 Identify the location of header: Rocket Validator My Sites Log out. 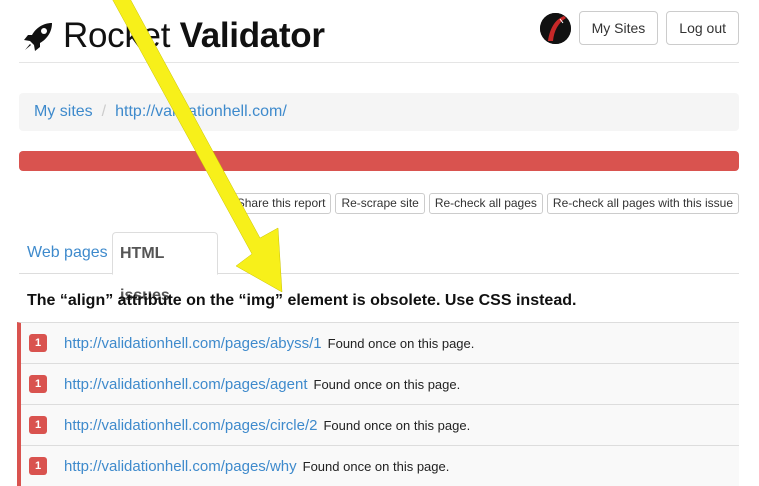
(379, 36).